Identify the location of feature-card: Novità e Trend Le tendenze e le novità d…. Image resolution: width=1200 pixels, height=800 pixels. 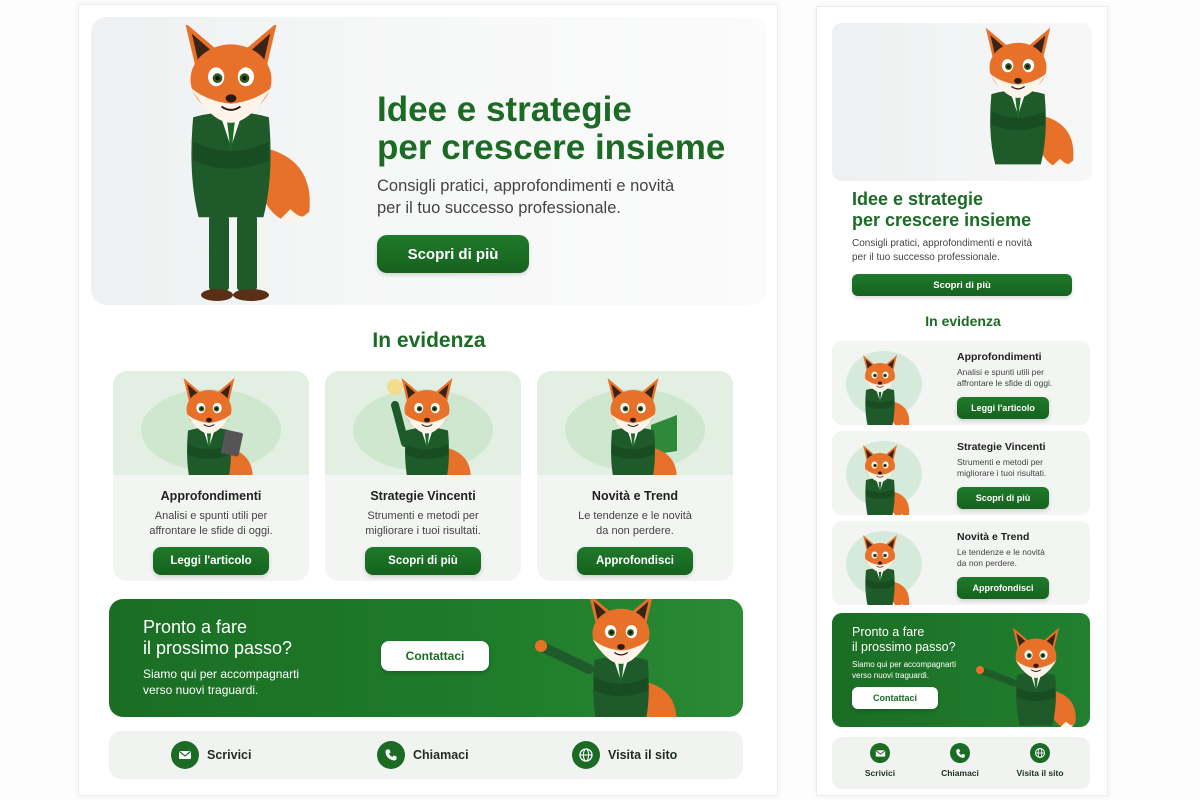
(635, 476).